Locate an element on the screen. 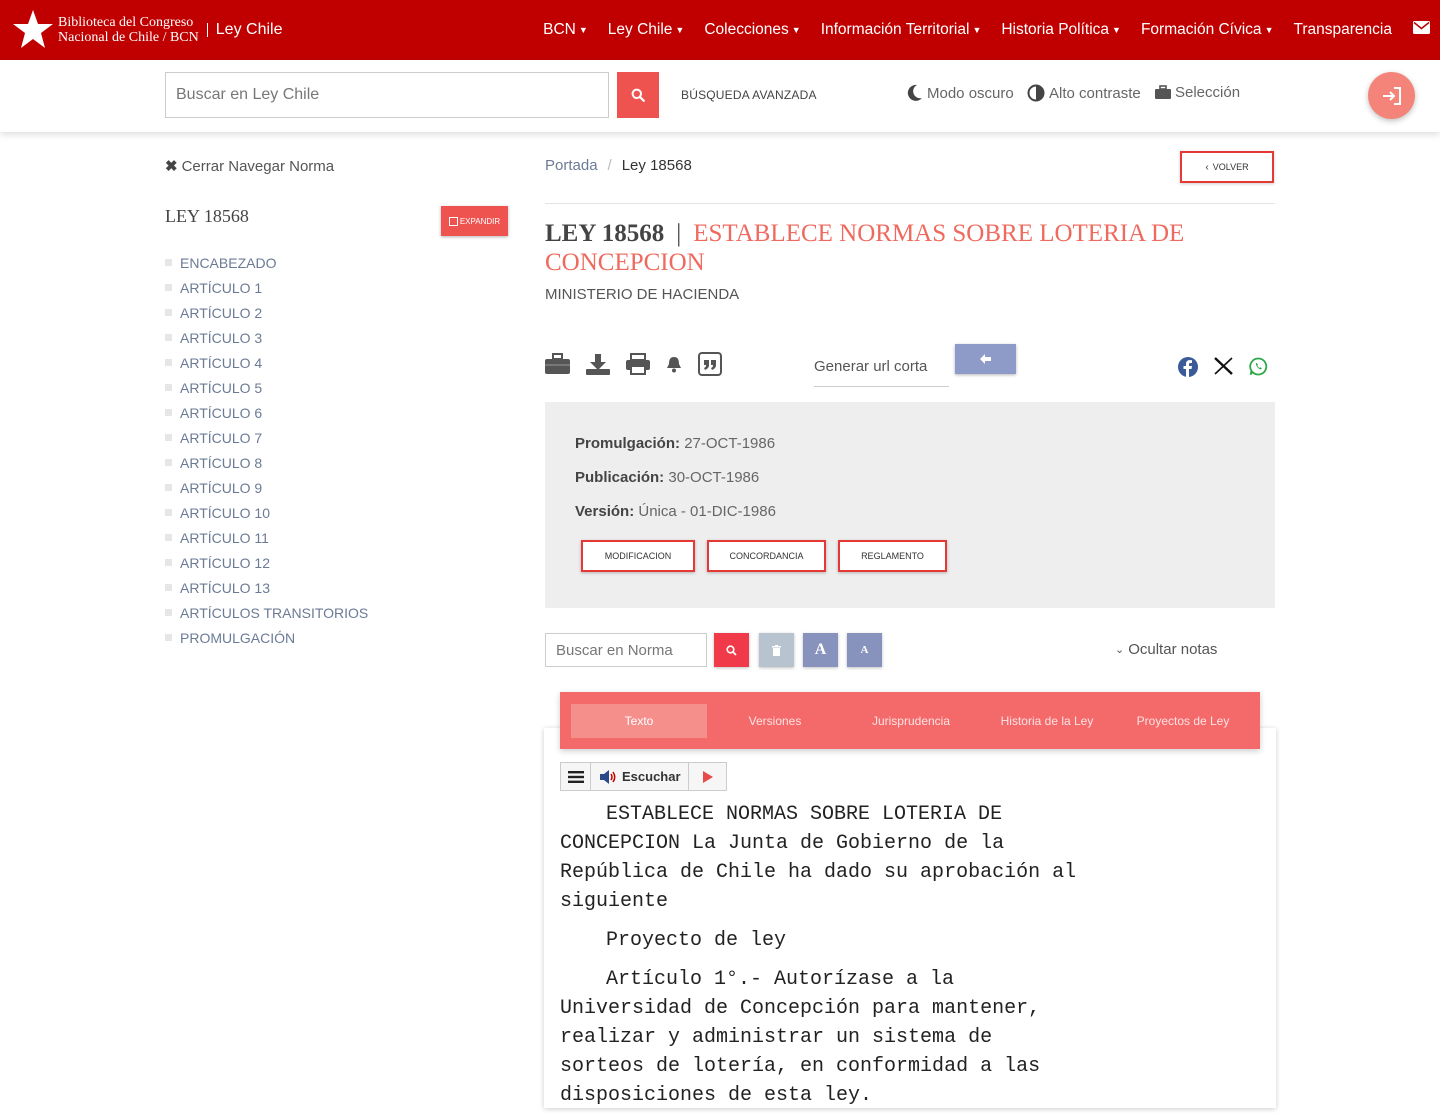 The image size is (1440, 1120). tab-versiones: Versiones is located at coordinates (775, 721).